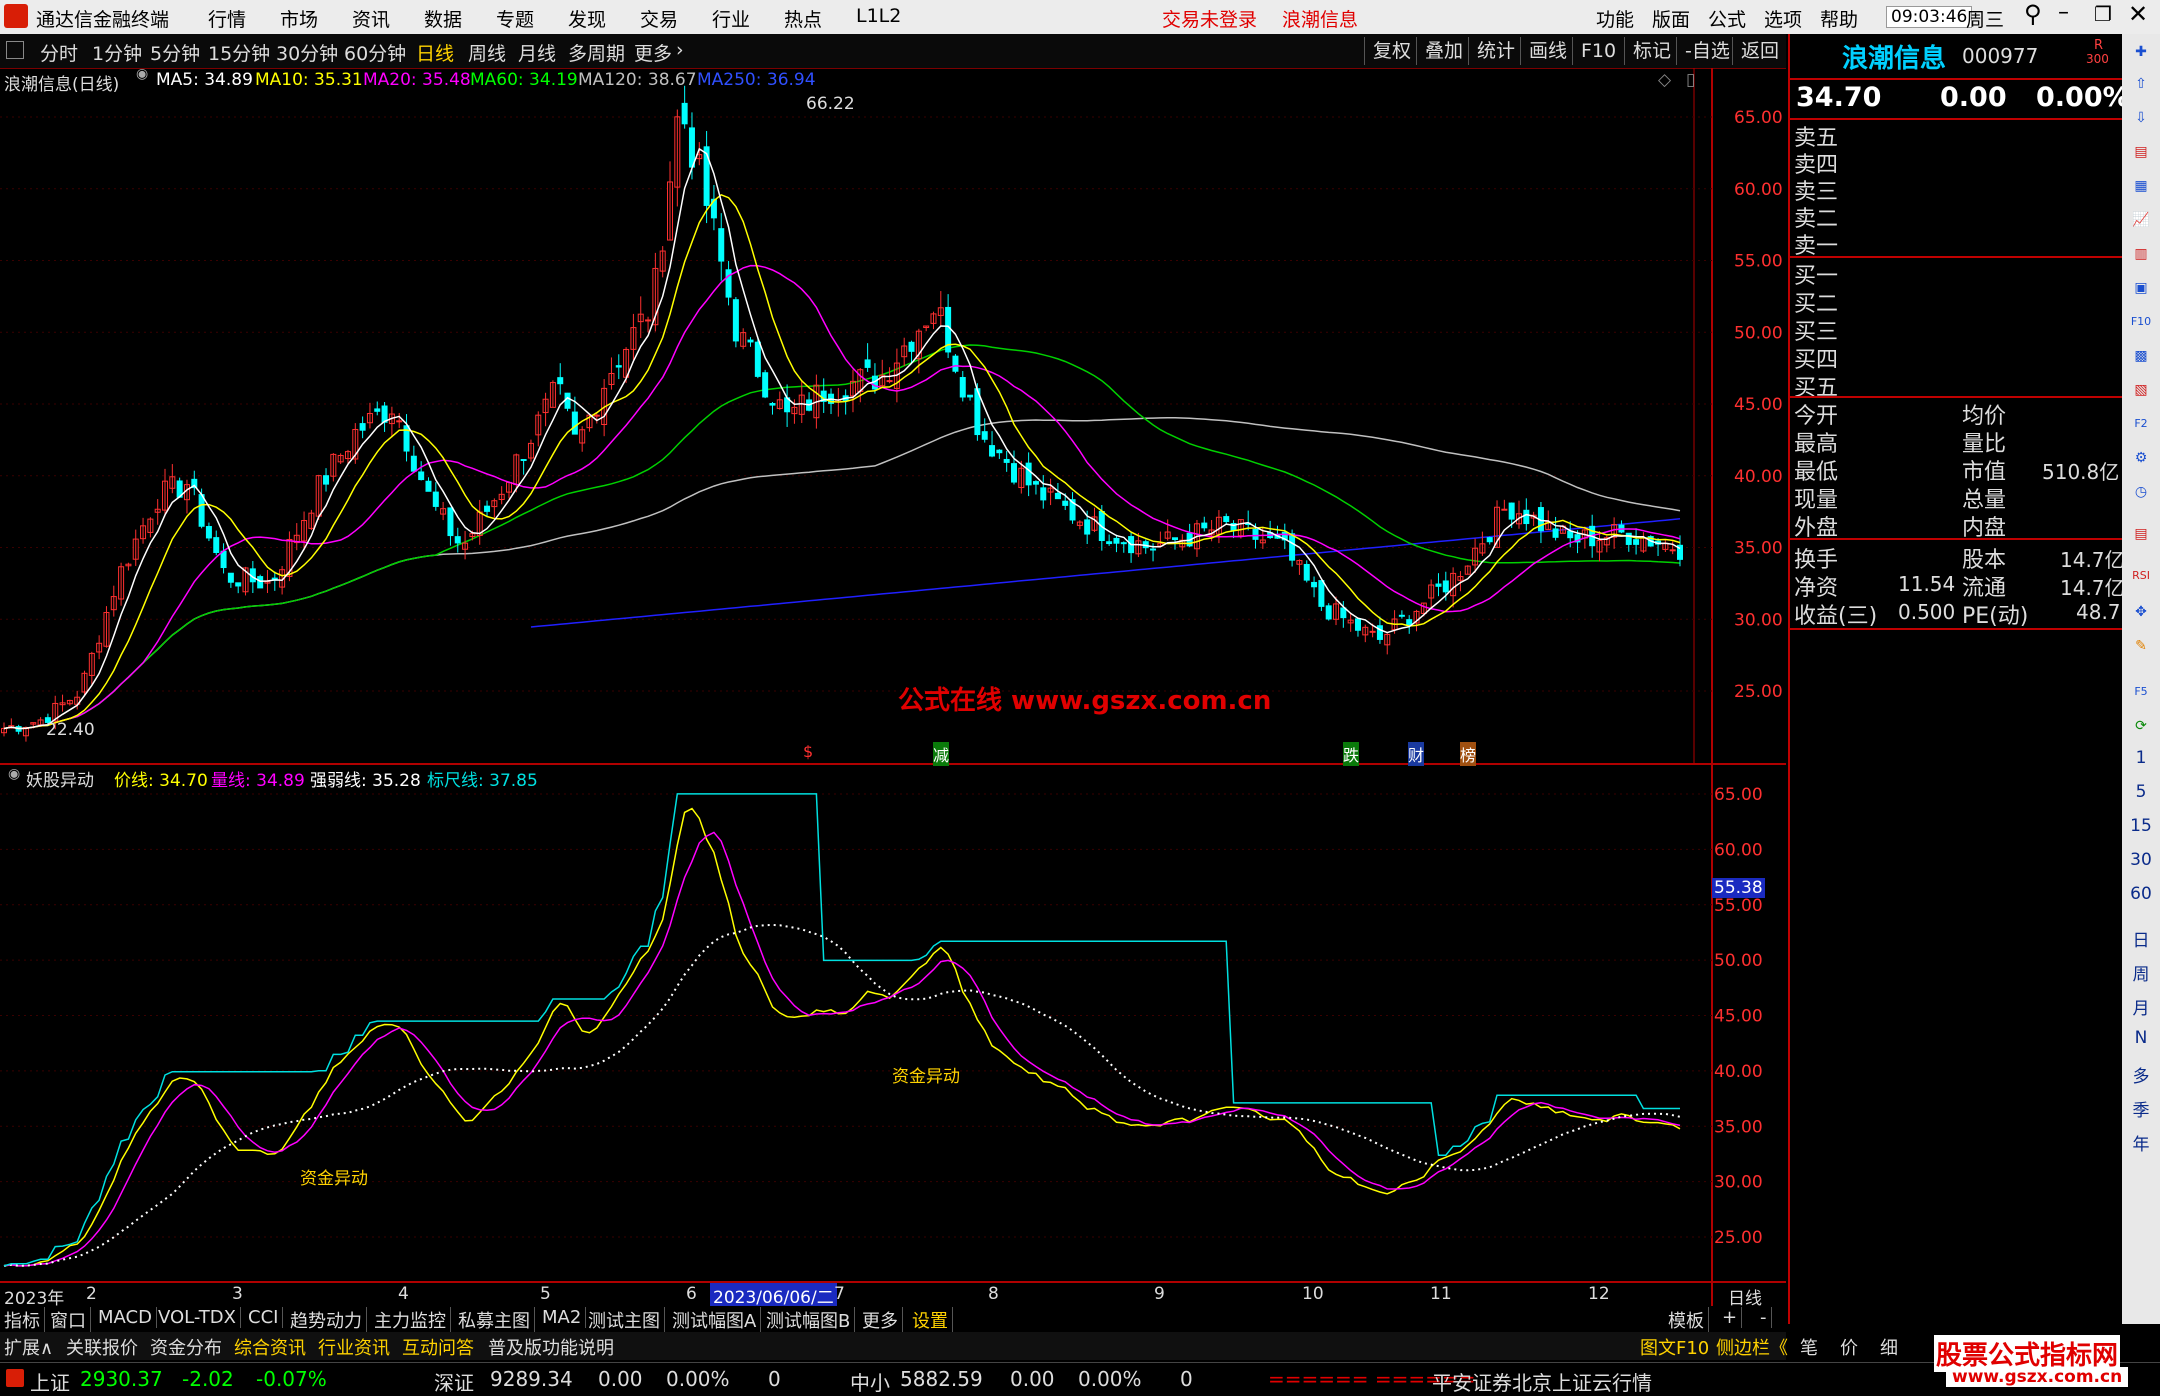  Describe the element at coordinates (354, 1347) in the screenshot. I see `tab-industry-news: 行业资讯` at that location.